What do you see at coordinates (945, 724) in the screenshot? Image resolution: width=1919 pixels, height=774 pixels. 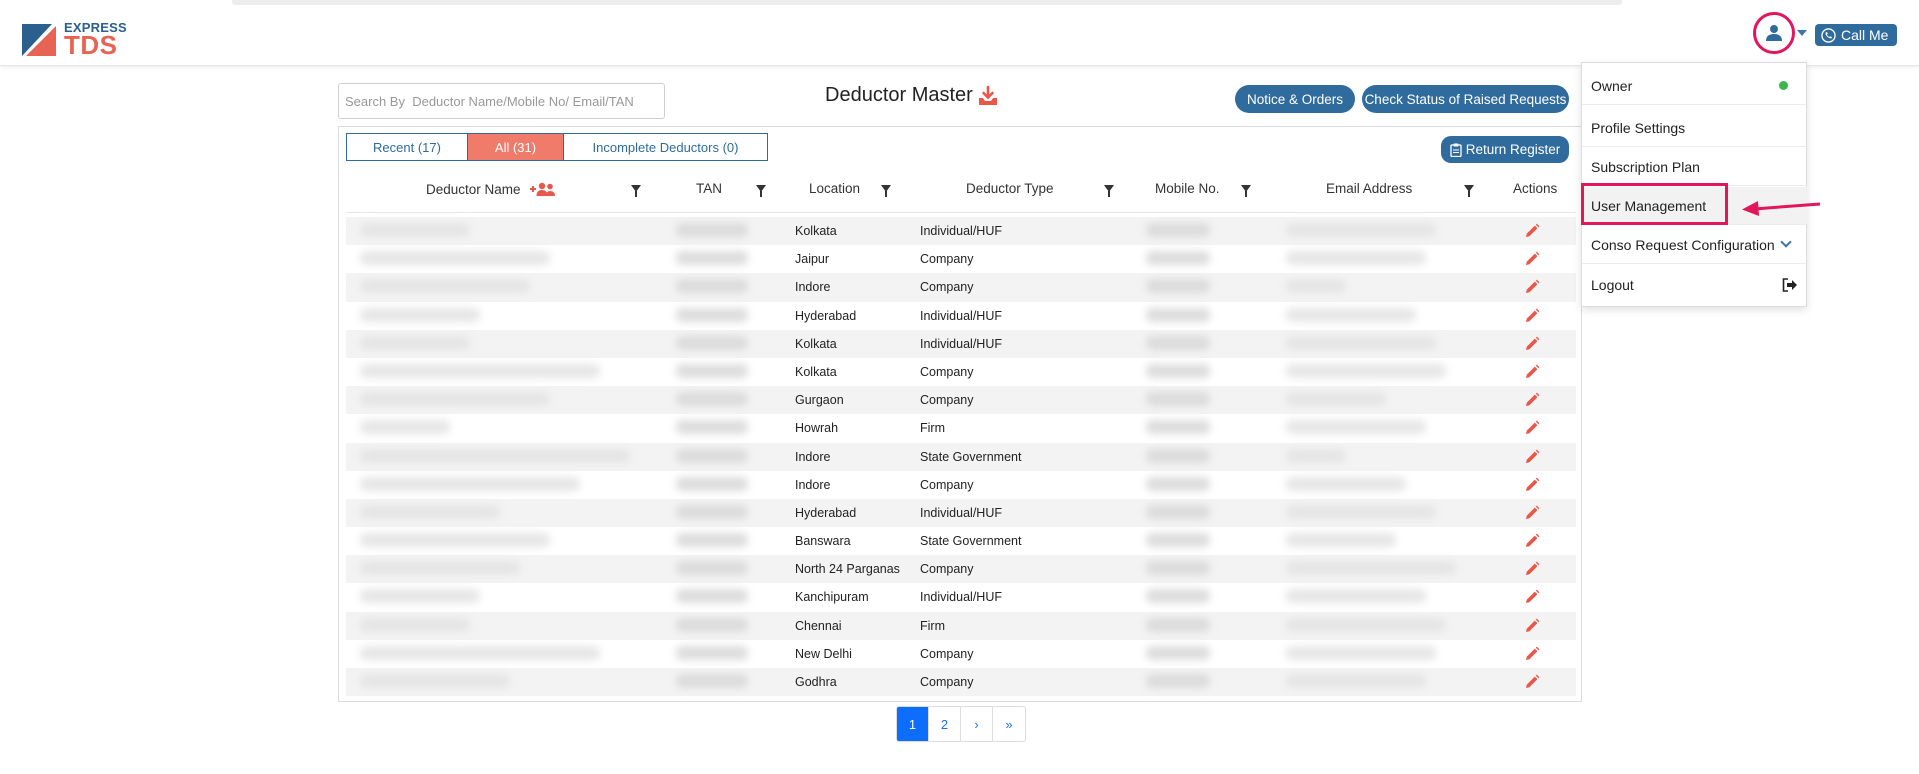 I see `page-2-button: 2` at bounding box center [945, 724].